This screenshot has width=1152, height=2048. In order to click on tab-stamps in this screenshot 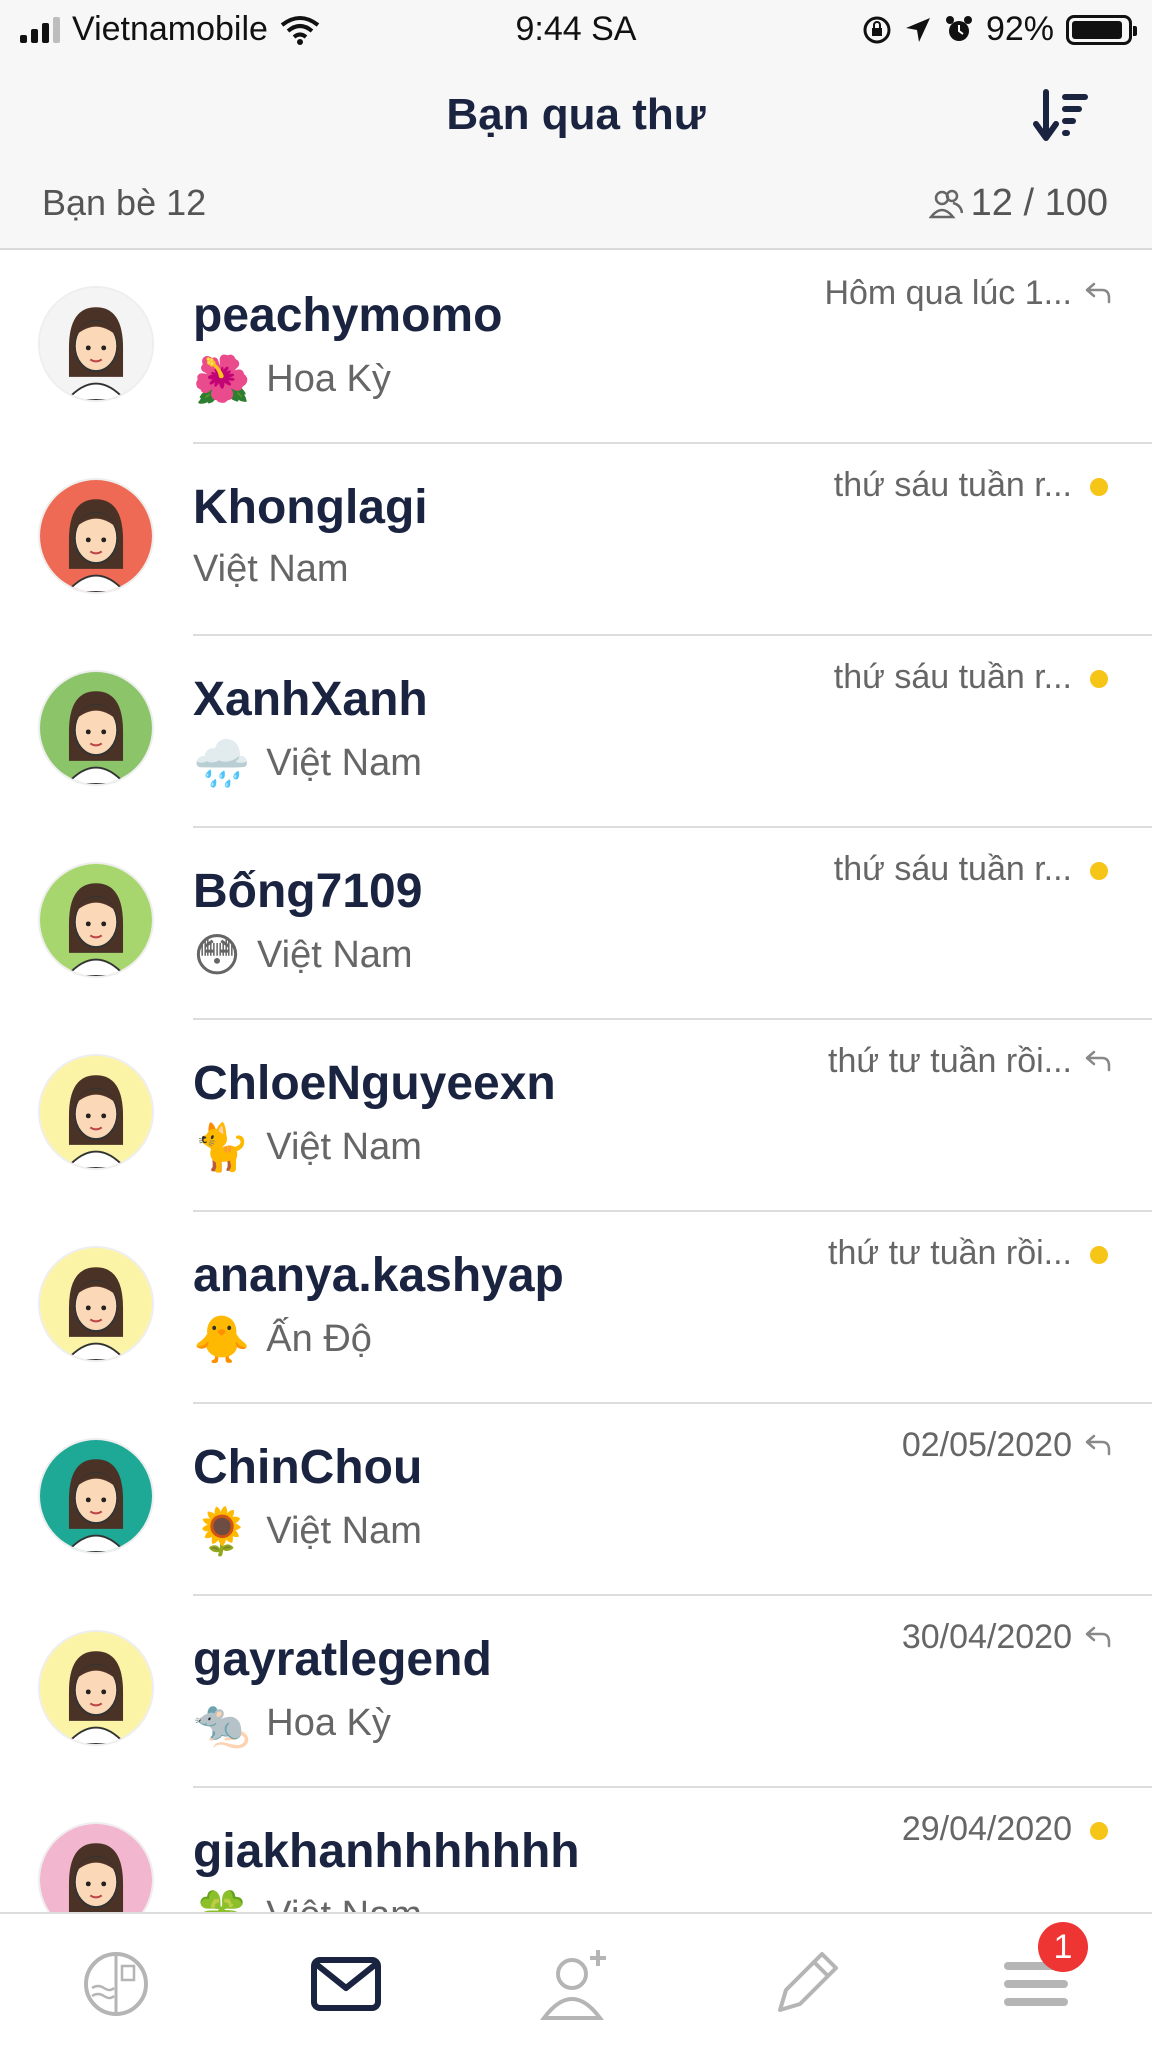, I will do `click(116, 1984)`.